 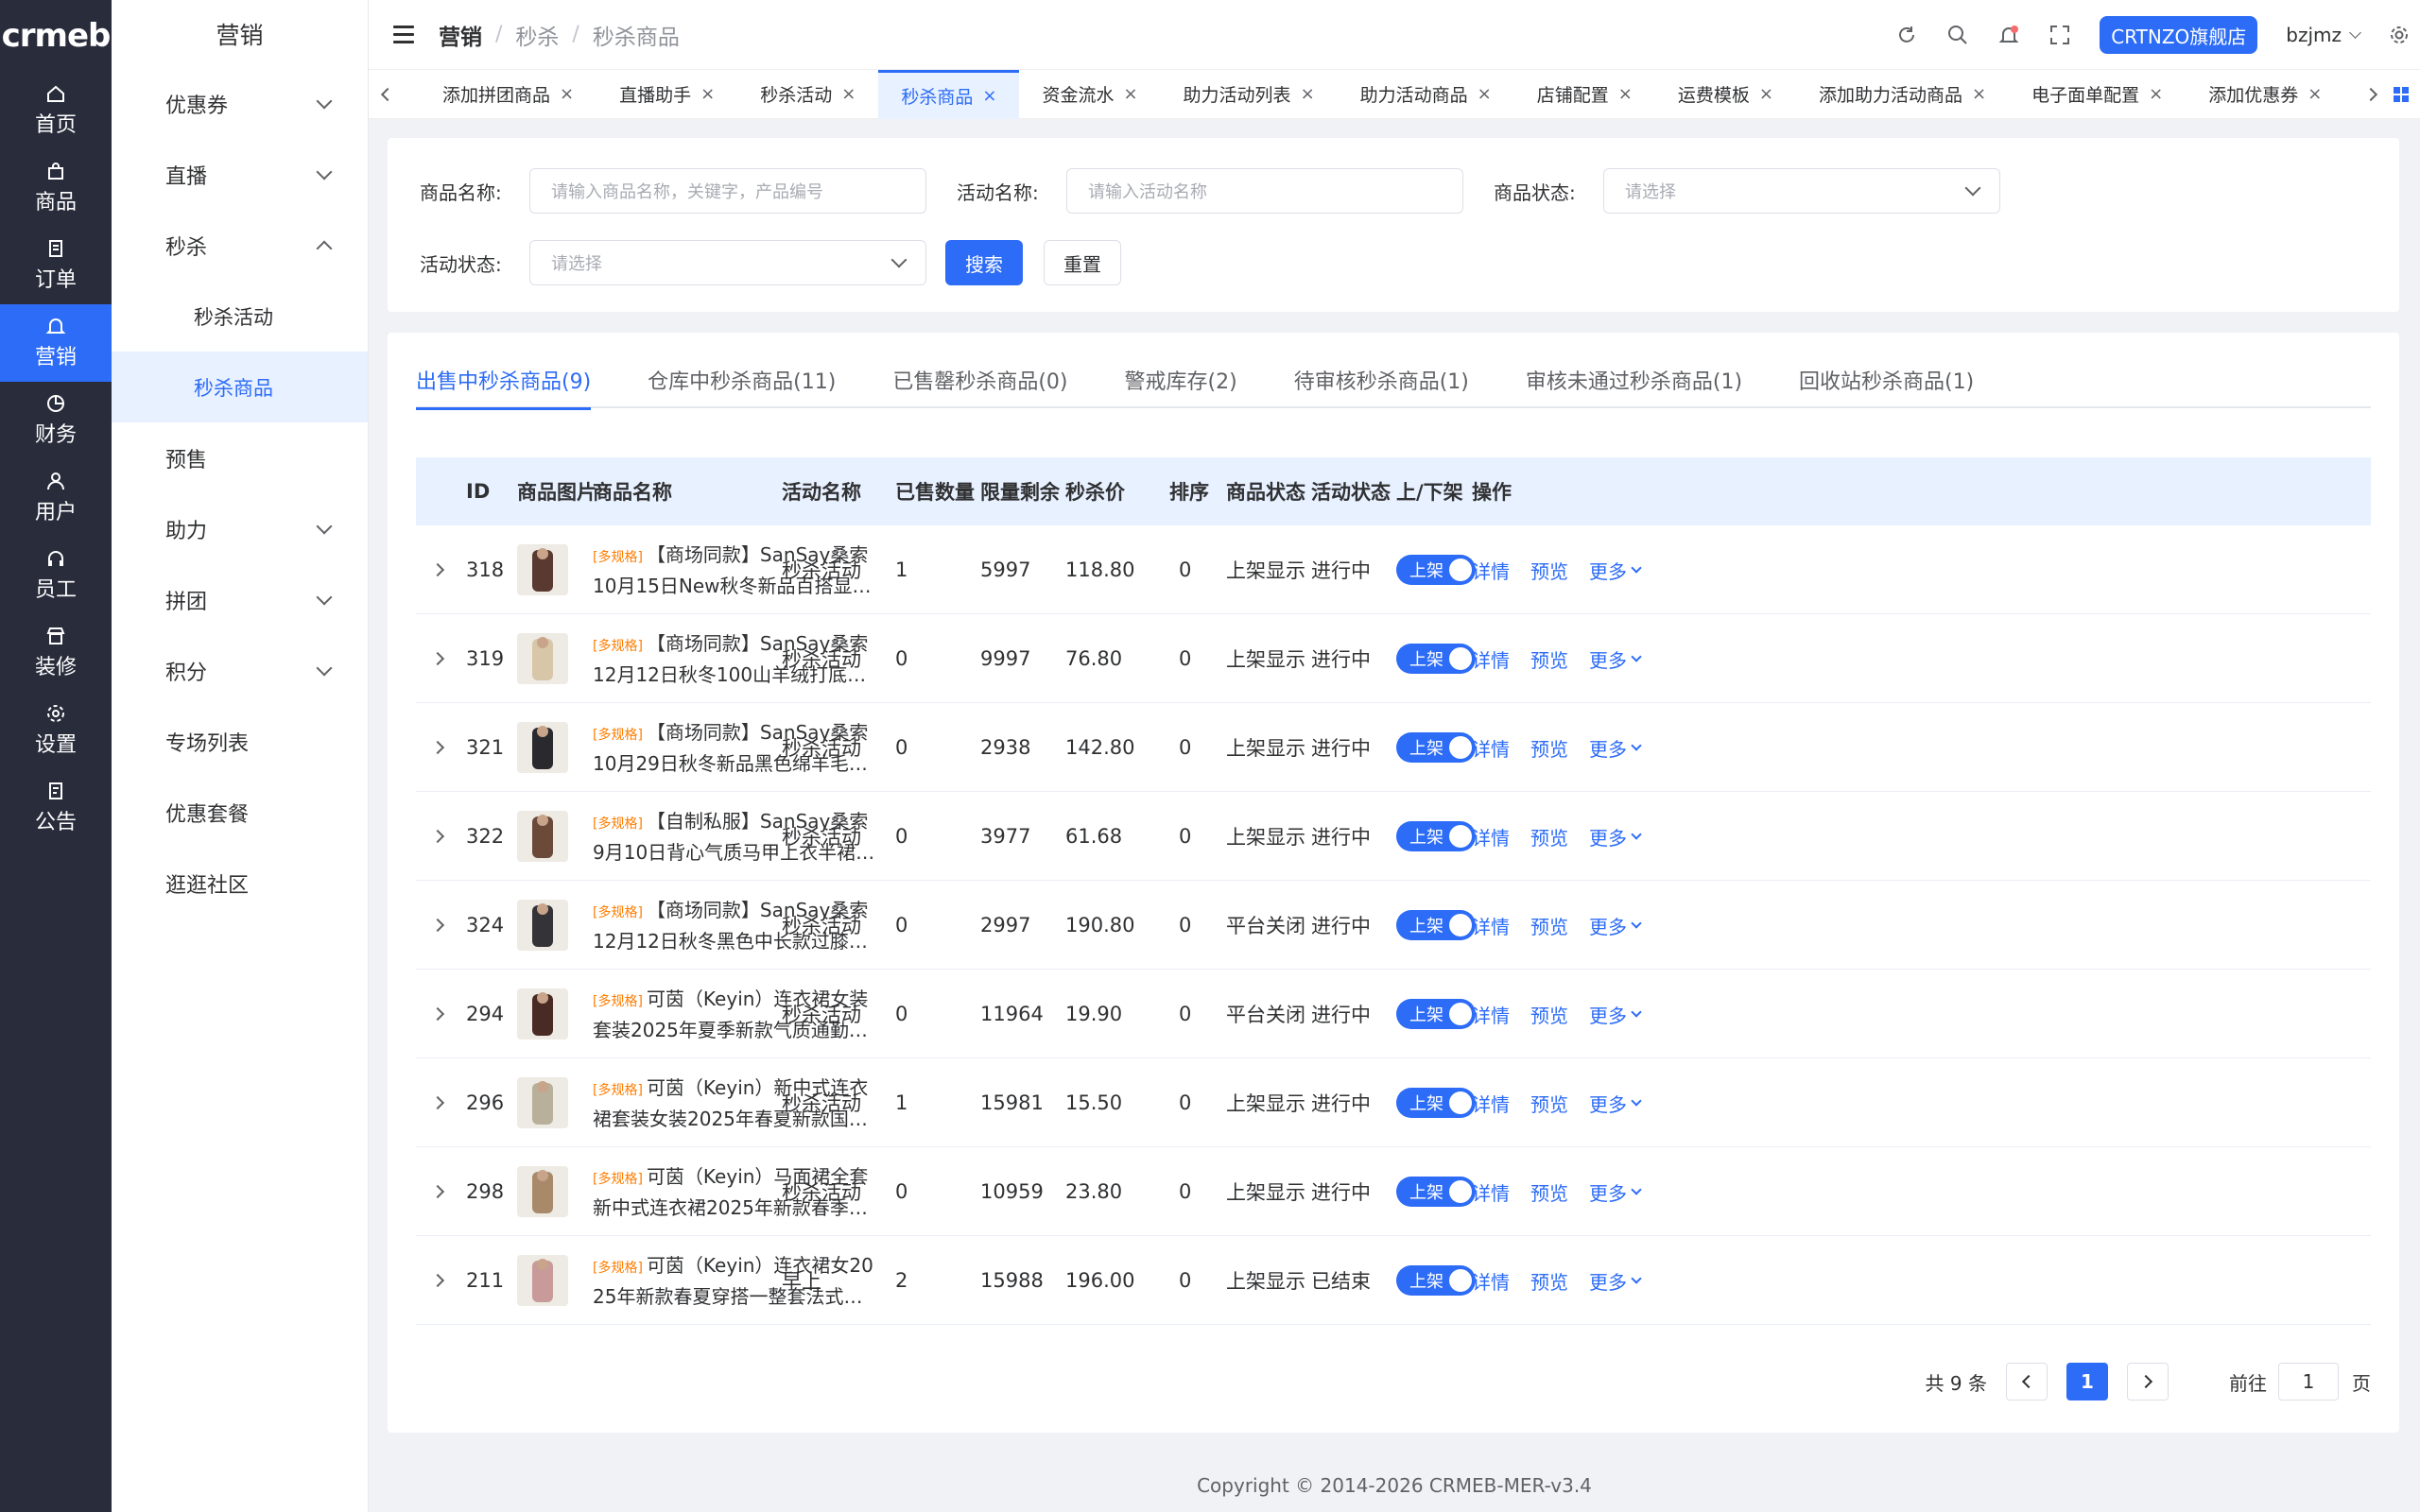 What do you see at coordinates (56, 188) in the screenshot?
I see `rail-item-bag: 商品` at bounding box center [56, 188].